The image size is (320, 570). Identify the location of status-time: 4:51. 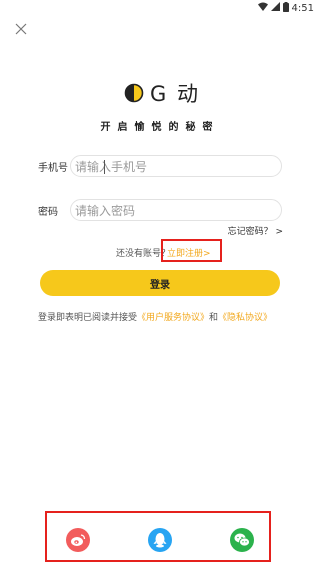
(302, 8).